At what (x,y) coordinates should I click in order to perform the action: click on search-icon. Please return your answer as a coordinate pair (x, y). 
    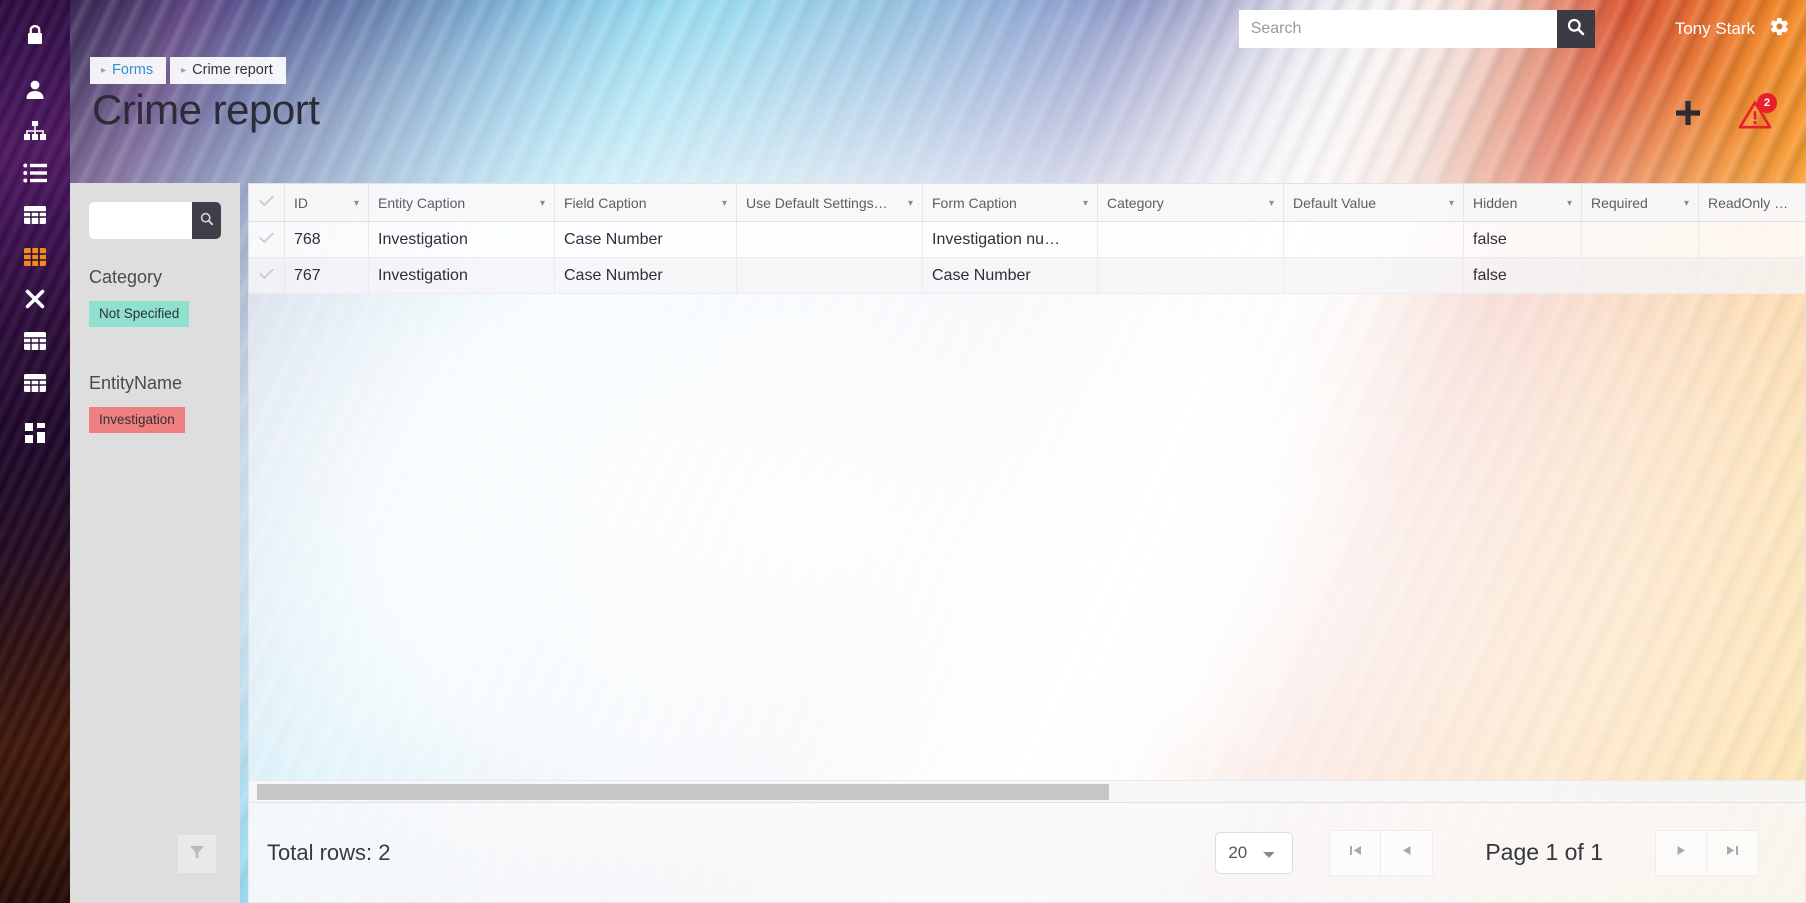
    Looking at the image, I should click on (1576, 28).